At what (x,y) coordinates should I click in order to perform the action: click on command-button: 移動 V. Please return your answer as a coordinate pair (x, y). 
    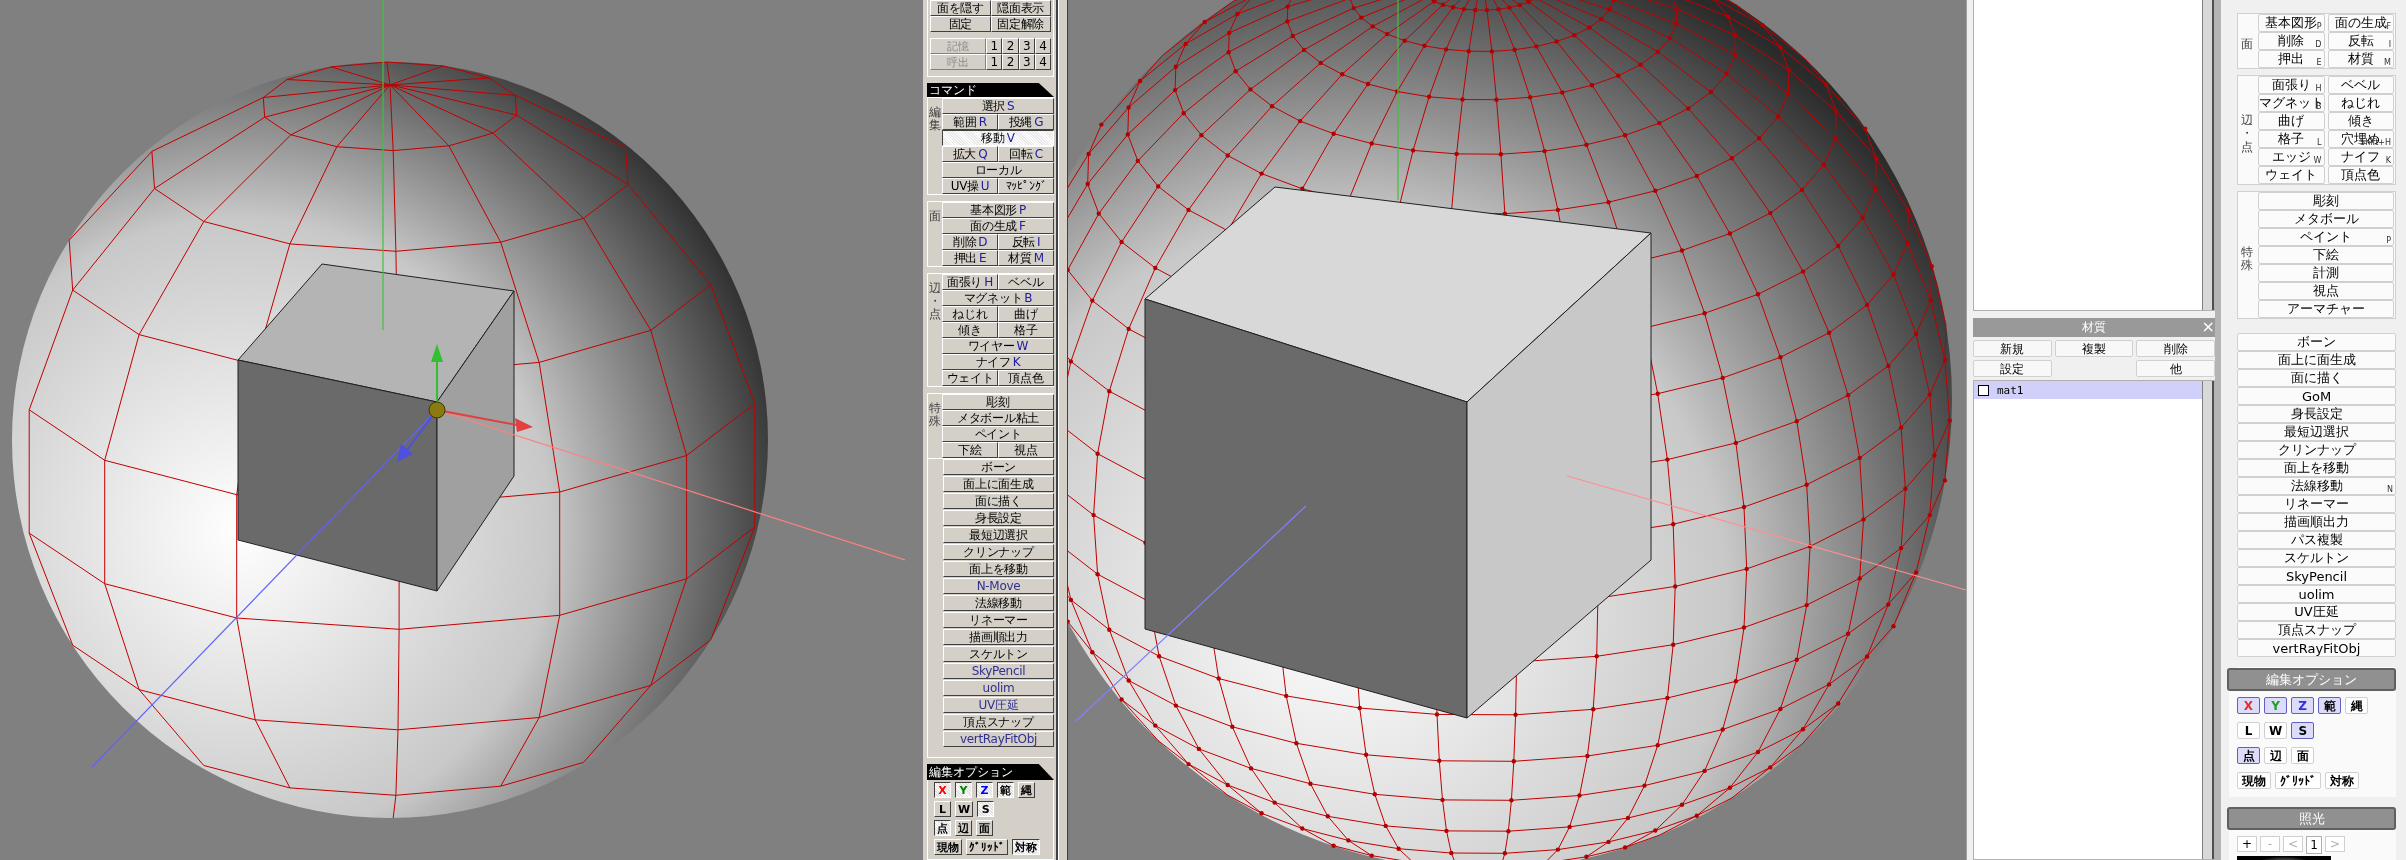
    Looking at the image, I should click on (998, 138).